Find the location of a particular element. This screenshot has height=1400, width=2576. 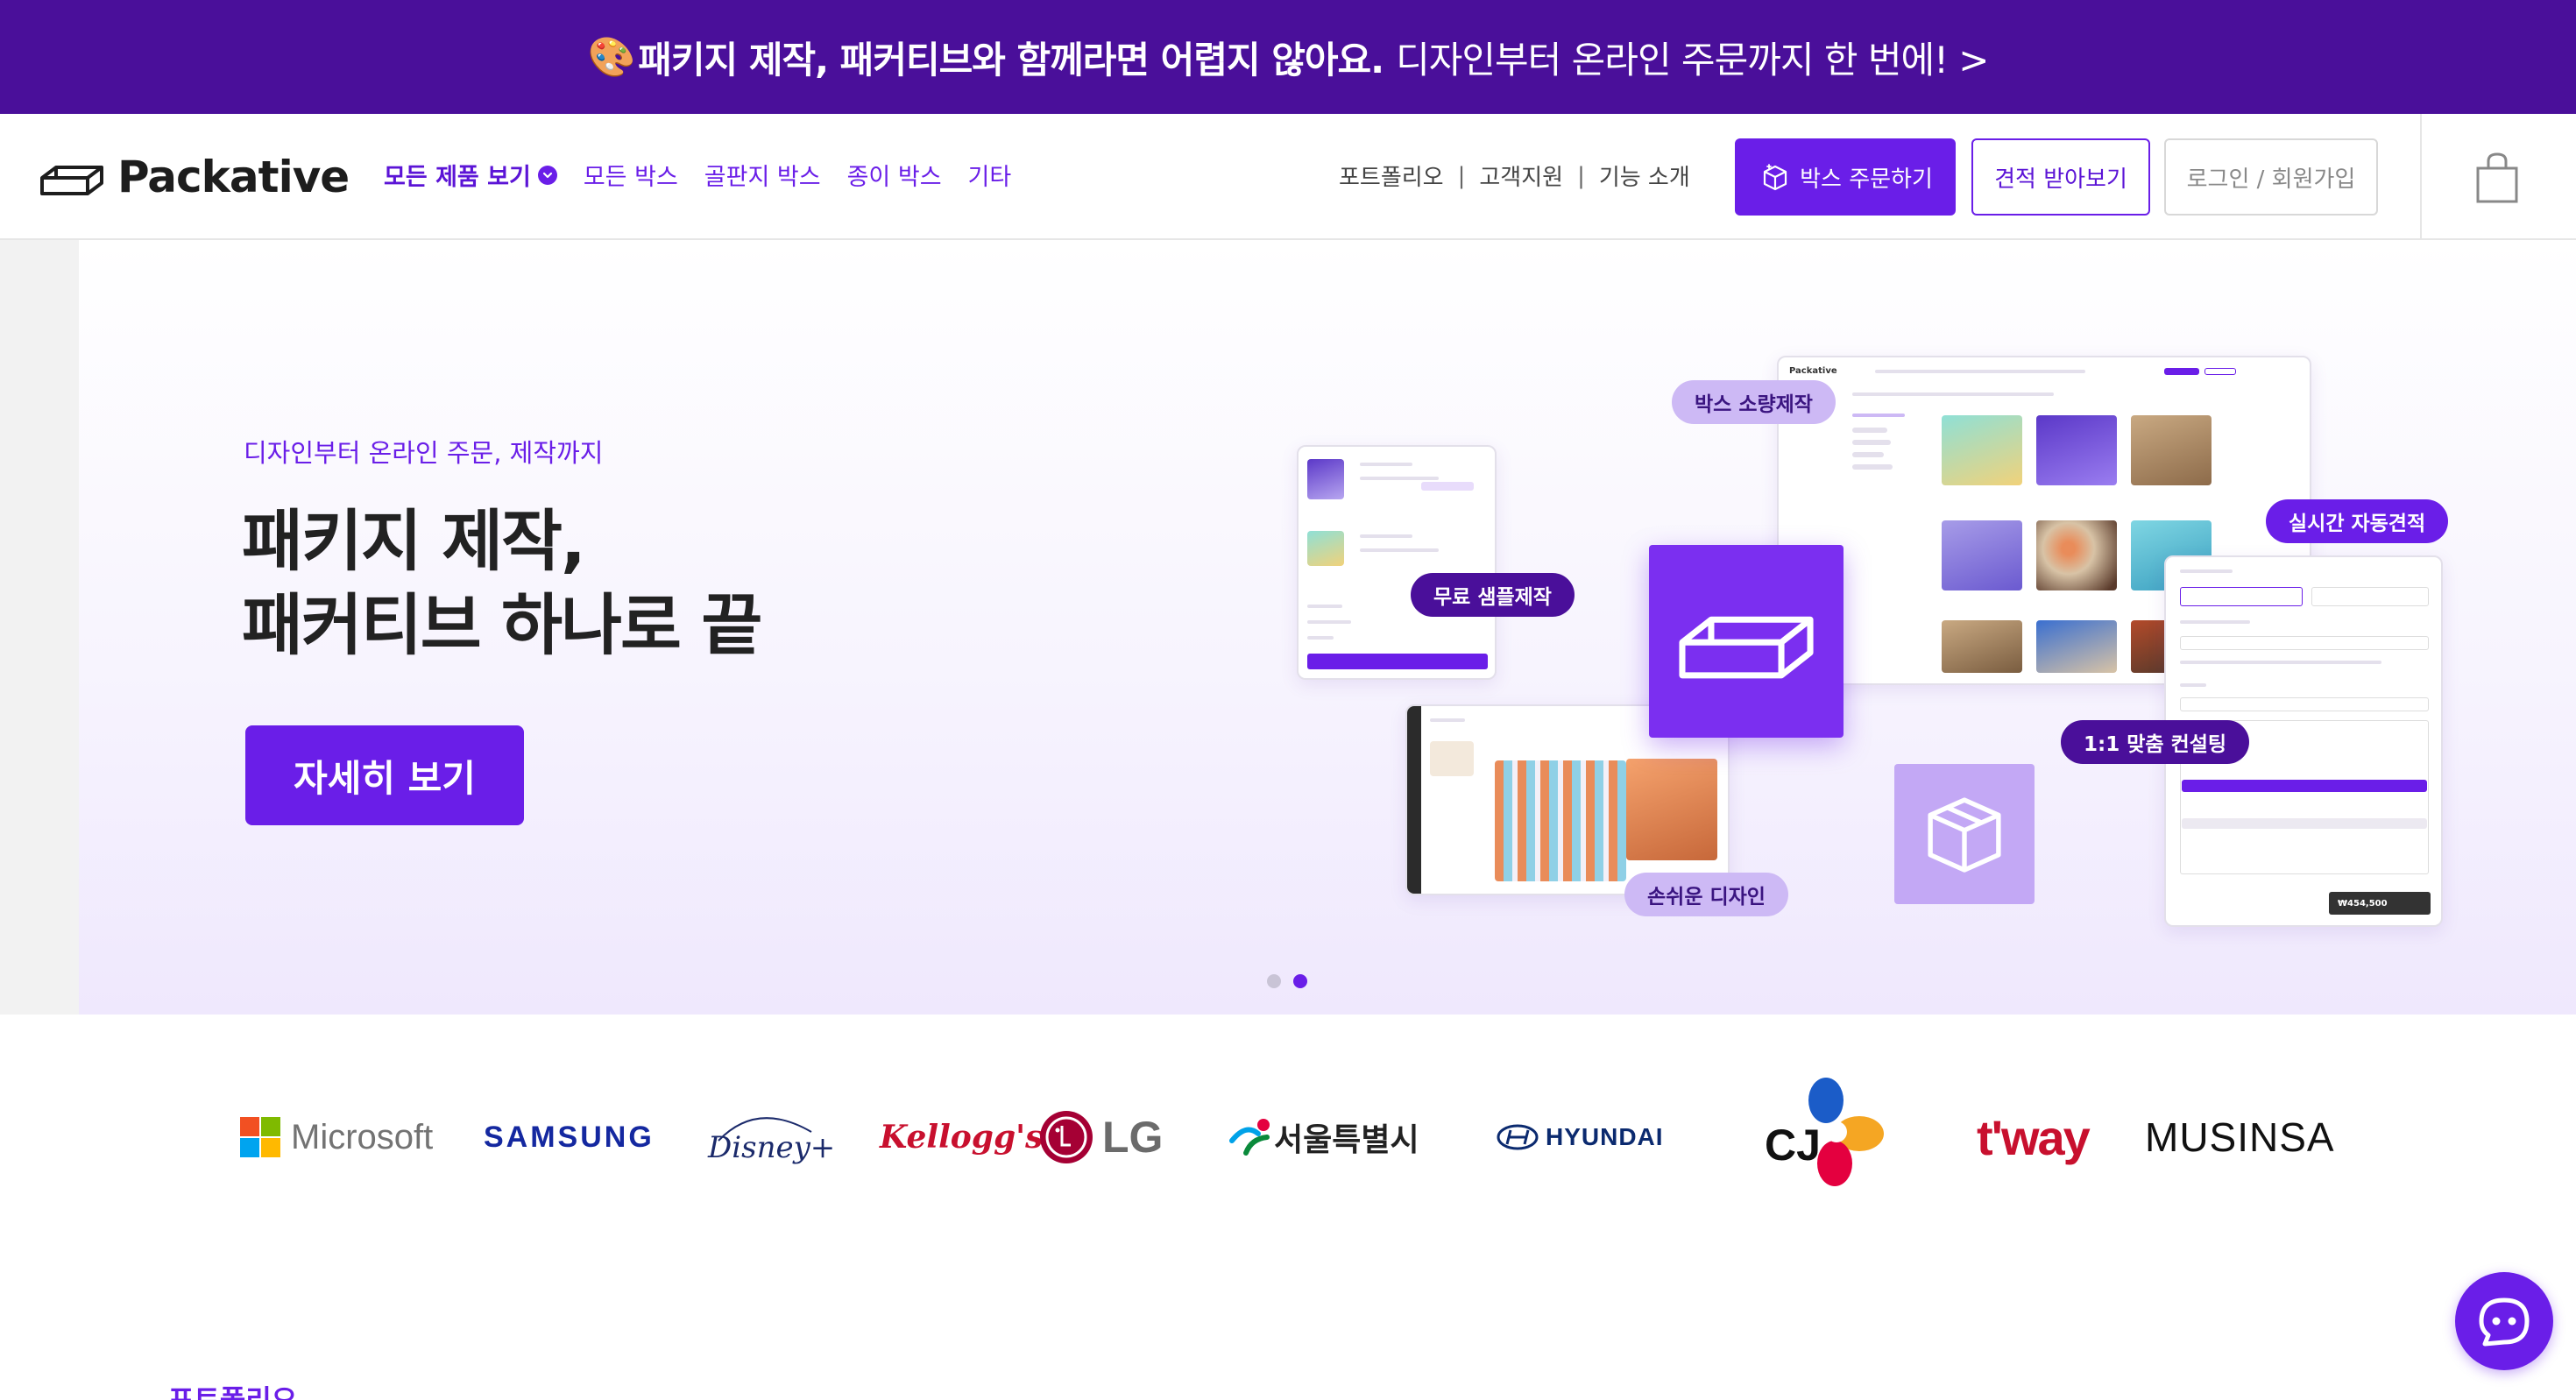

logo-lg: LG is located at coordinates (1101, 1137).